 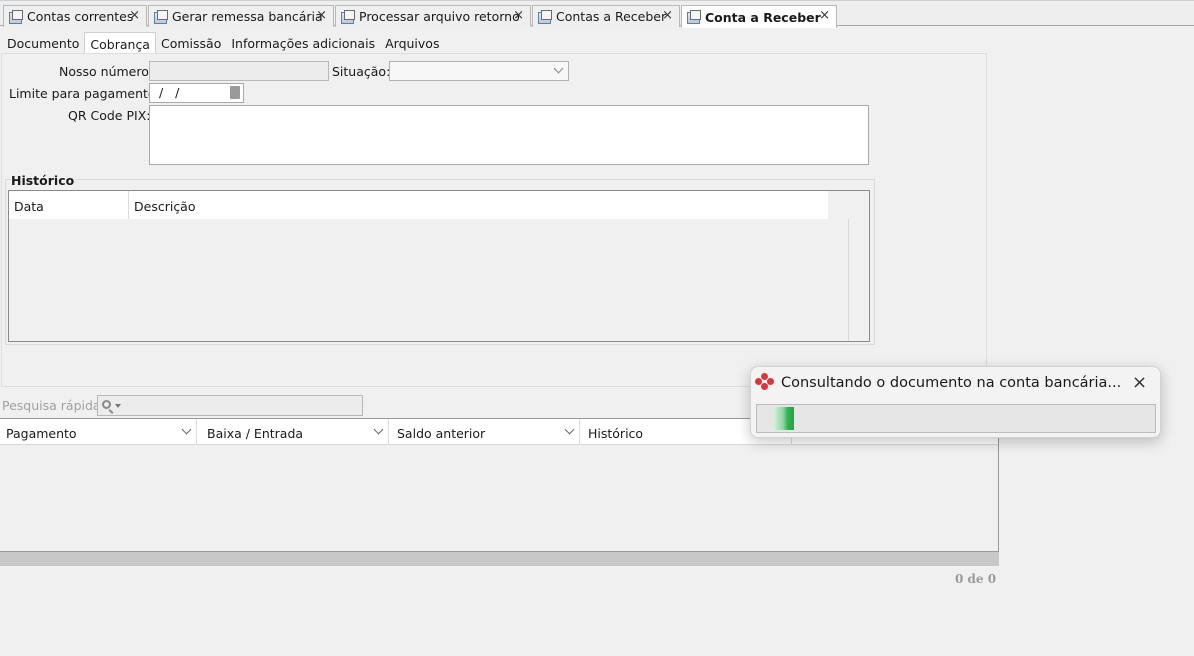 I want to click on column-header-baixa-entrada: Baixa / Entrada, so click(x=295, y=432).